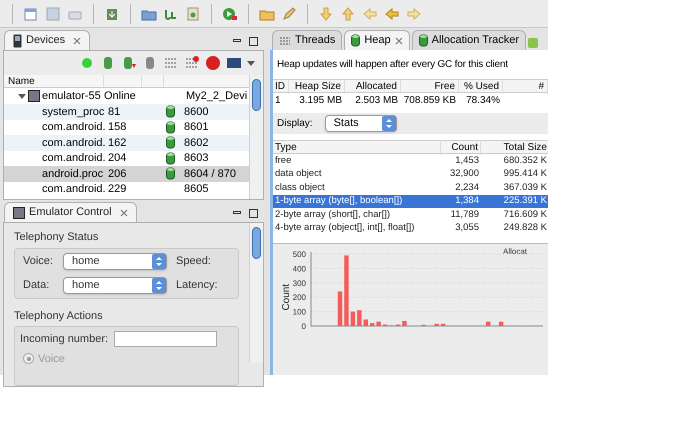 The image size is (700, 438). I want to click on field-label: Speed:, so click(193, 261).